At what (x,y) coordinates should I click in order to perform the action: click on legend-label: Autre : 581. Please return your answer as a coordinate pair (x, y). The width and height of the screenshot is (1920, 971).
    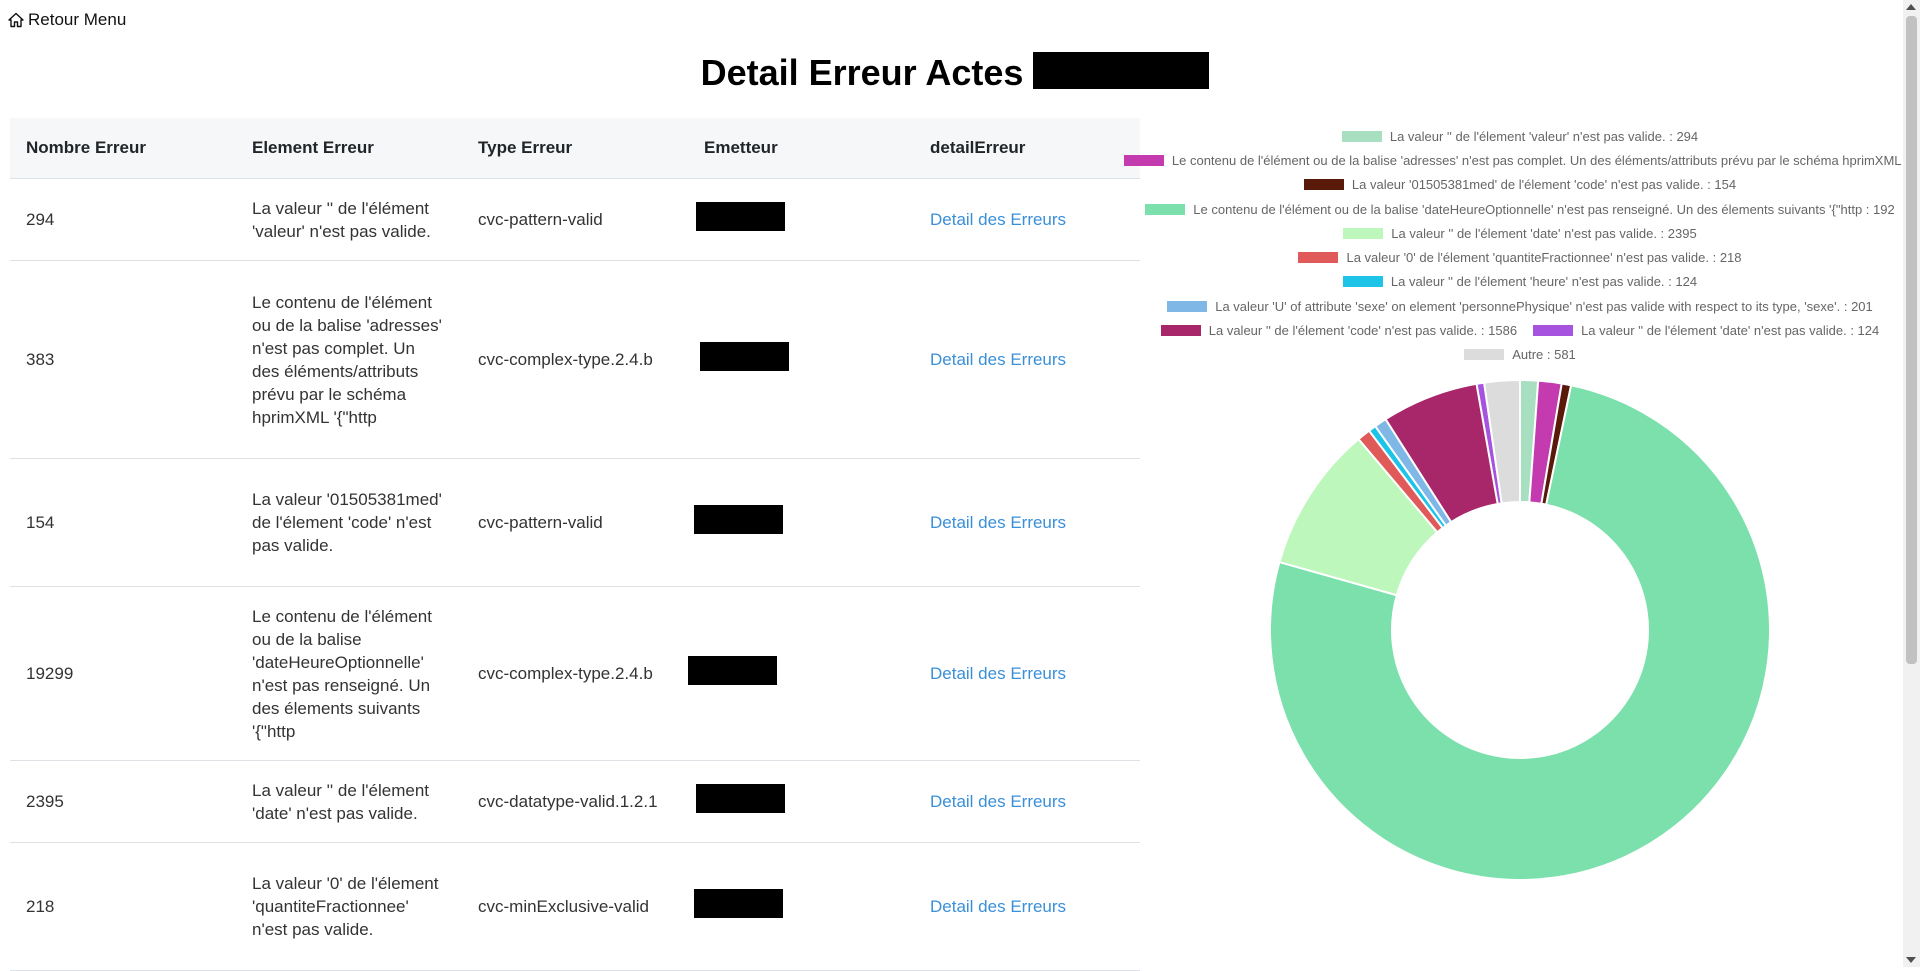
    Looking at the image, I should click on (1544, 355).